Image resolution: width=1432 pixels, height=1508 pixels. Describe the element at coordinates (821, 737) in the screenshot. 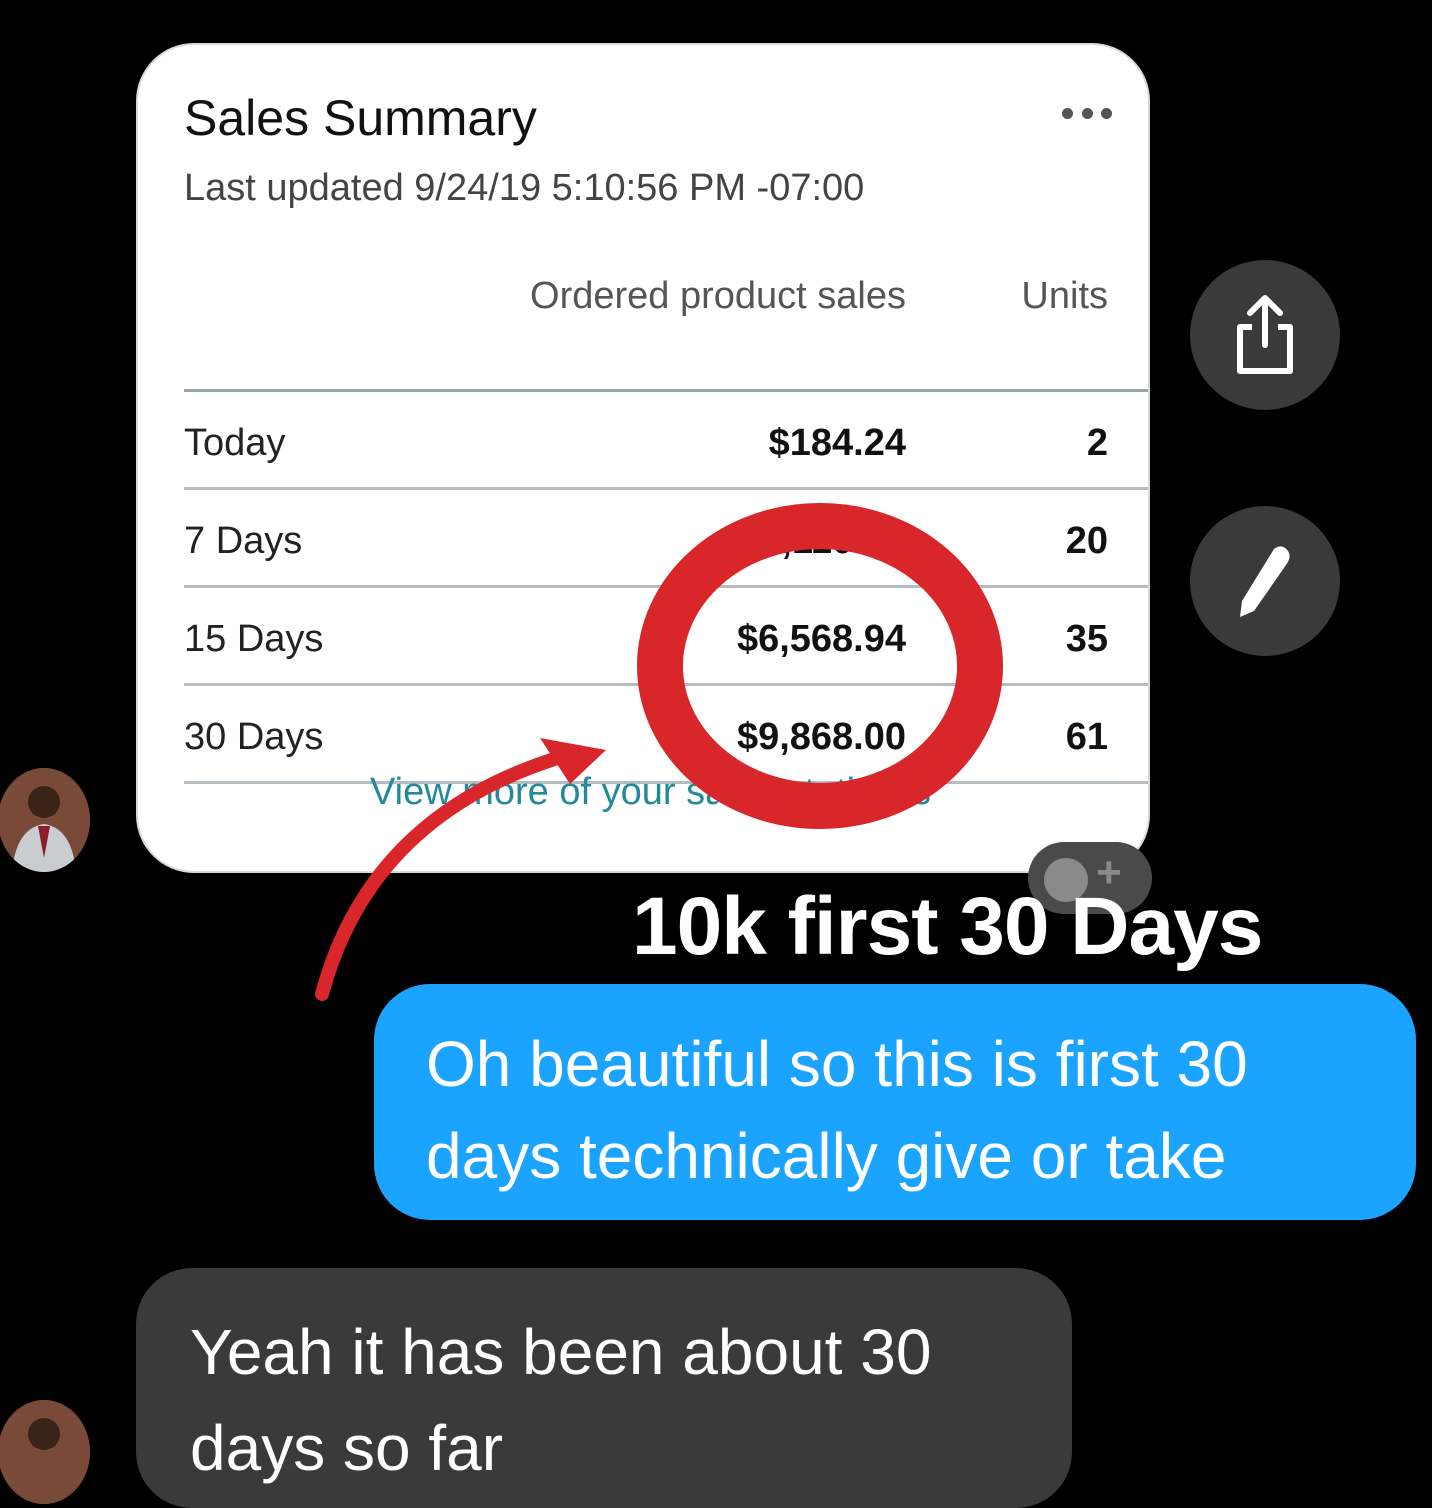

I see `row-sales: $9,868.00` at that location.